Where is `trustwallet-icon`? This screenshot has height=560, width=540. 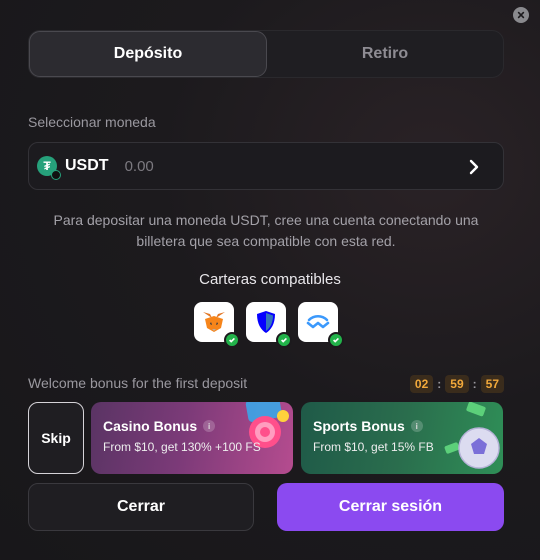 trustwallet-icon is located at coordinates (269, 325).